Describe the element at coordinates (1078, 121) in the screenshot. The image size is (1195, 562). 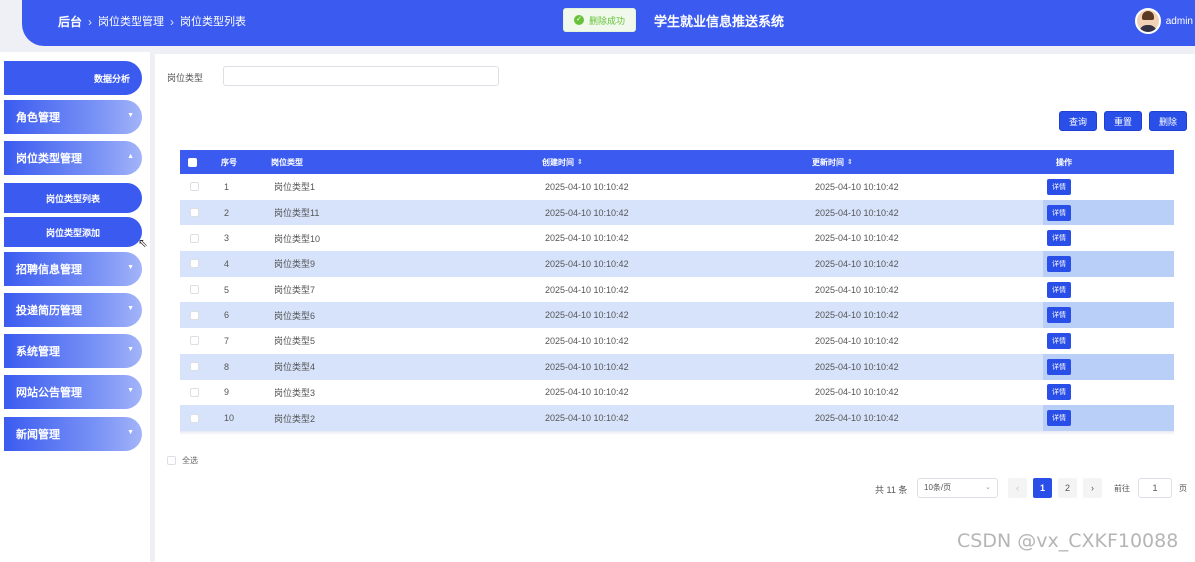
I see `query-button: 查询` at that location.